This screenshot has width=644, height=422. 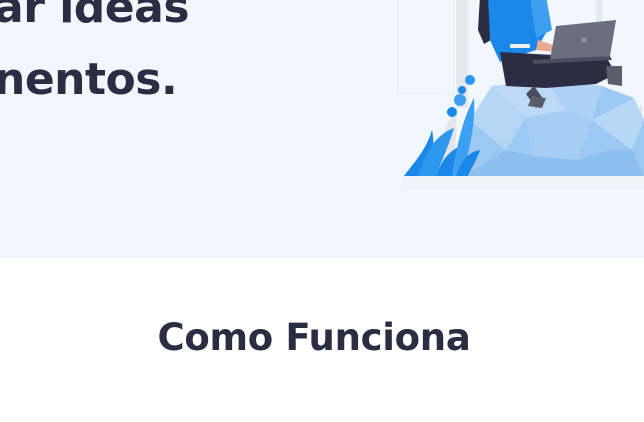 I want to click on hero-heading-line-2: nentos., so click(x=89, y=79).